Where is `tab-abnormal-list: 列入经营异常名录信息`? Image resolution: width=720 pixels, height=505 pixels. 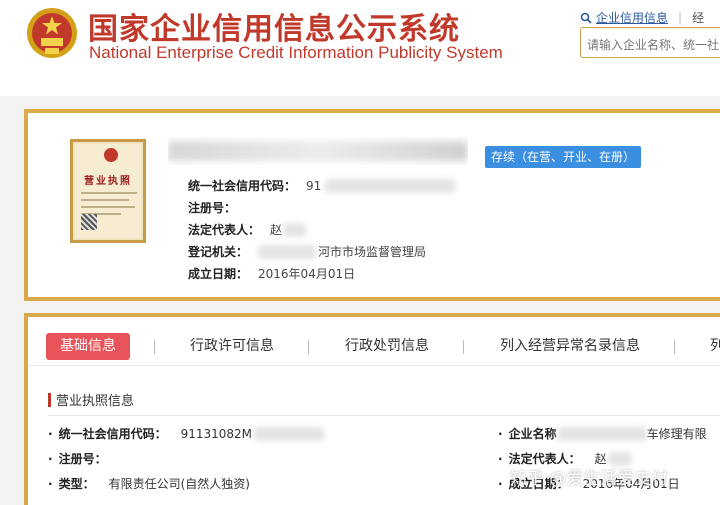
tab-abnormal-list: 列入经营异常名录信息 is located at coordinates (570, 346).